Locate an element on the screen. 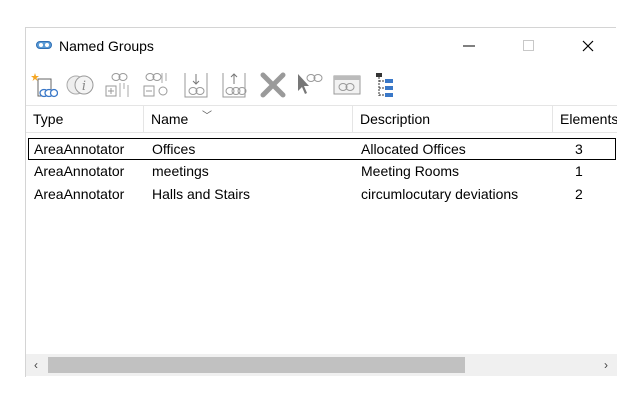  close-icon is located at coordinates (588, 46).